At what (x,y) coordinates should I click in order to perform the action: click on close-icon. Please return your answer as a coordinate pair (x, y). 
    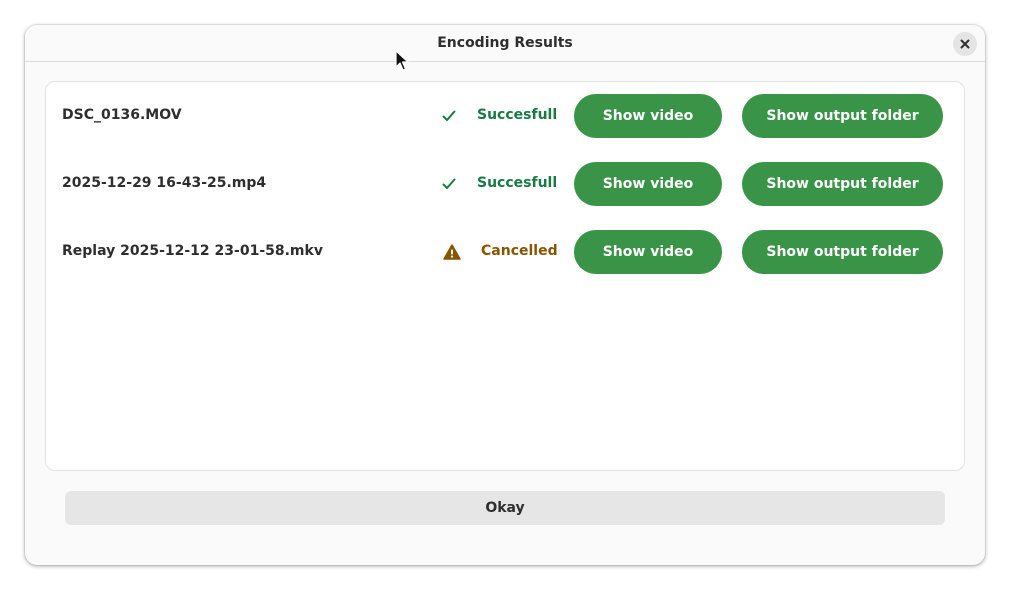
    Looking at the image, I should click on (965, 44).